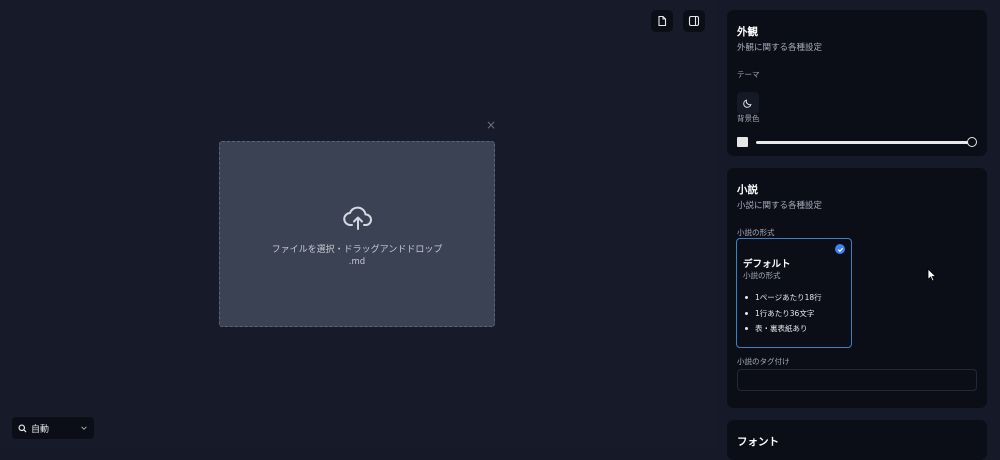 The height and width of the screenshot is (460, 1000). I want to click on appearance-title: 外観, so click(747, 32).